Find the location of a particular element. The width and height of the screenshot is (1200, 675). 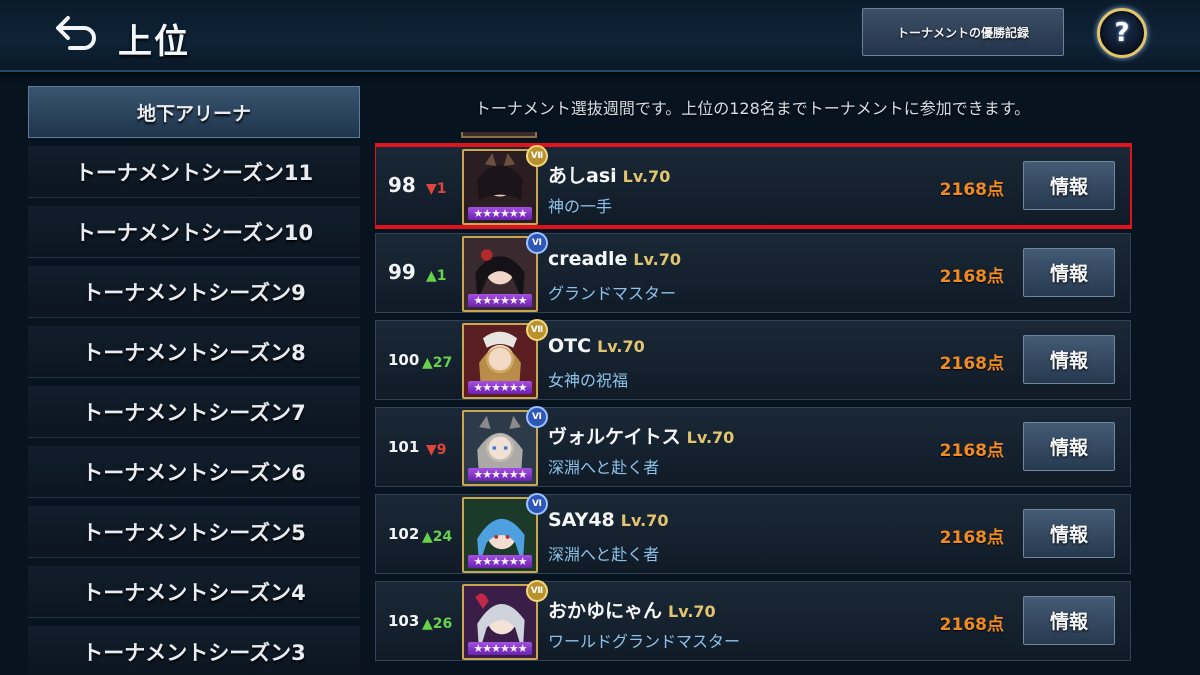

player-title: グランドマスター is located at coordinates (612, 293).